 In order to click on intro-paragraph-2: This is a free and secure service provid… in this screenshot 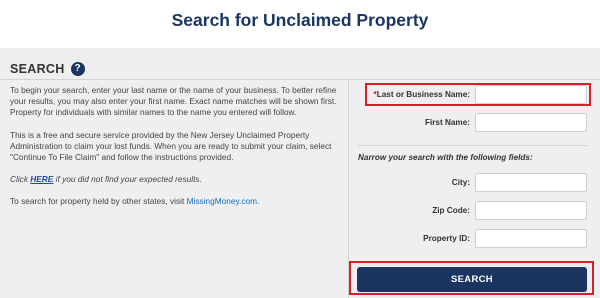, I will do `click(171, 146)`.